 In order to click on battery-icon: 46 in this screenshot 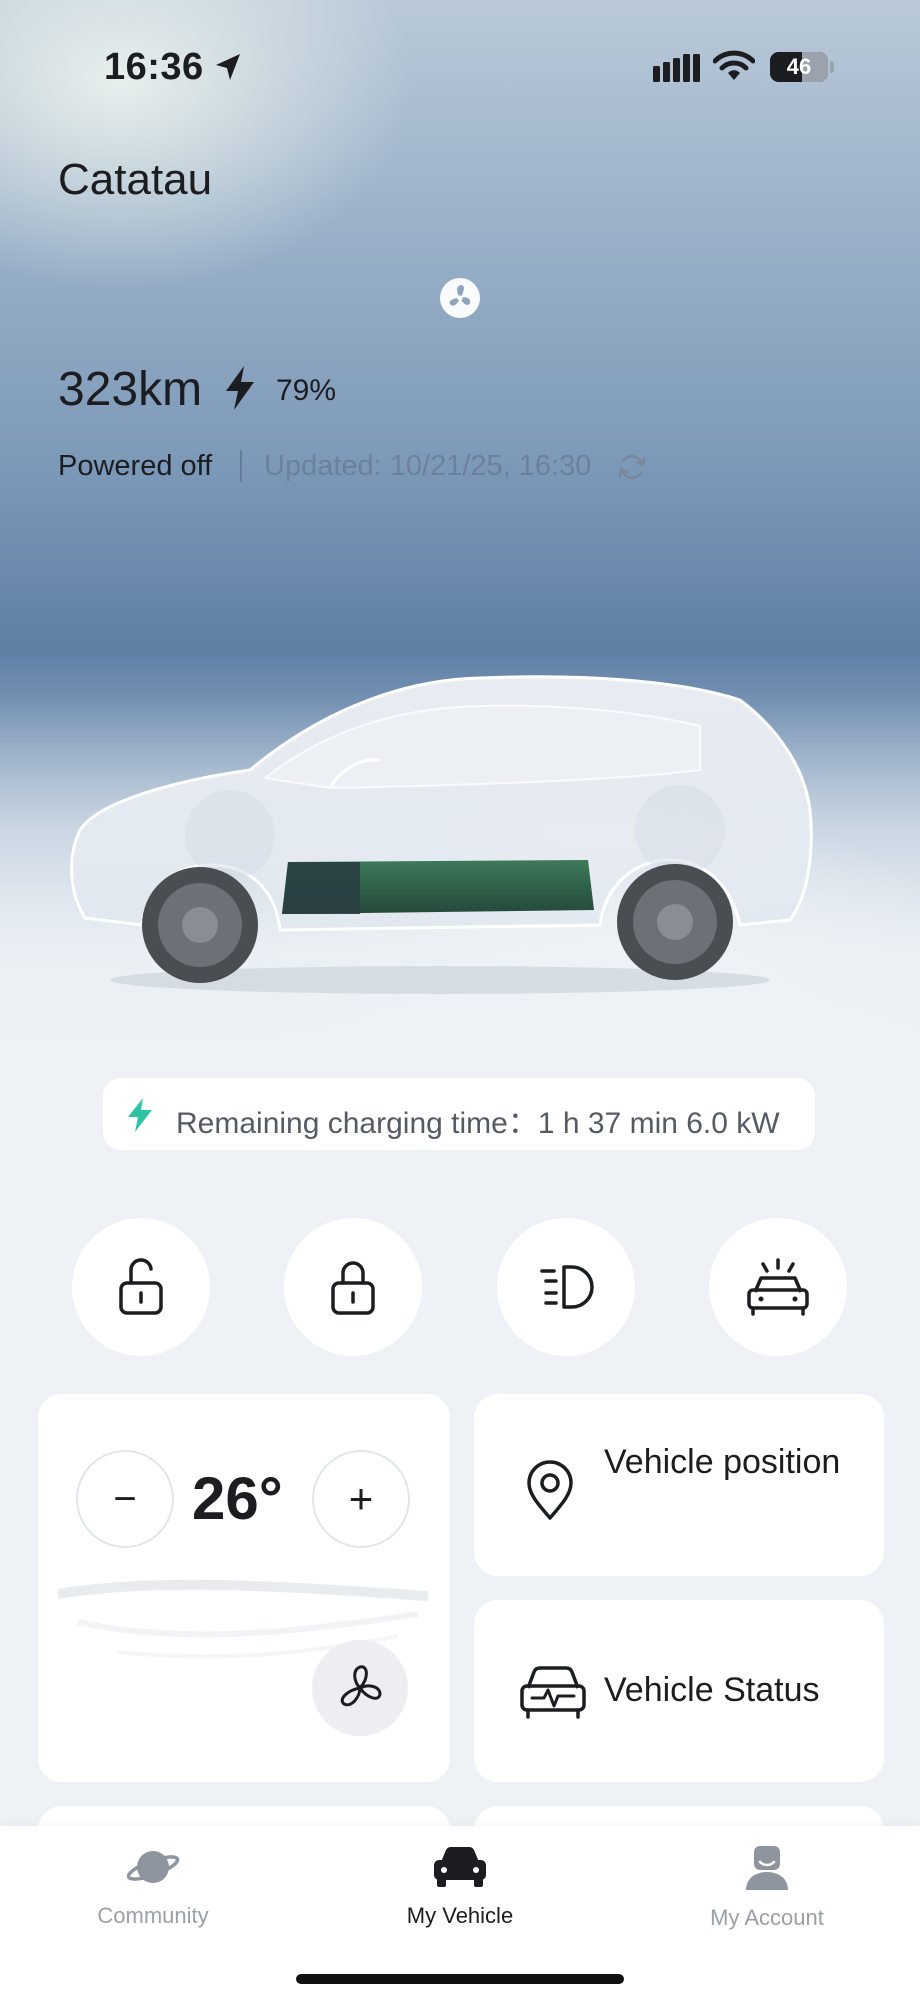, I will do `click(799, 67)`.